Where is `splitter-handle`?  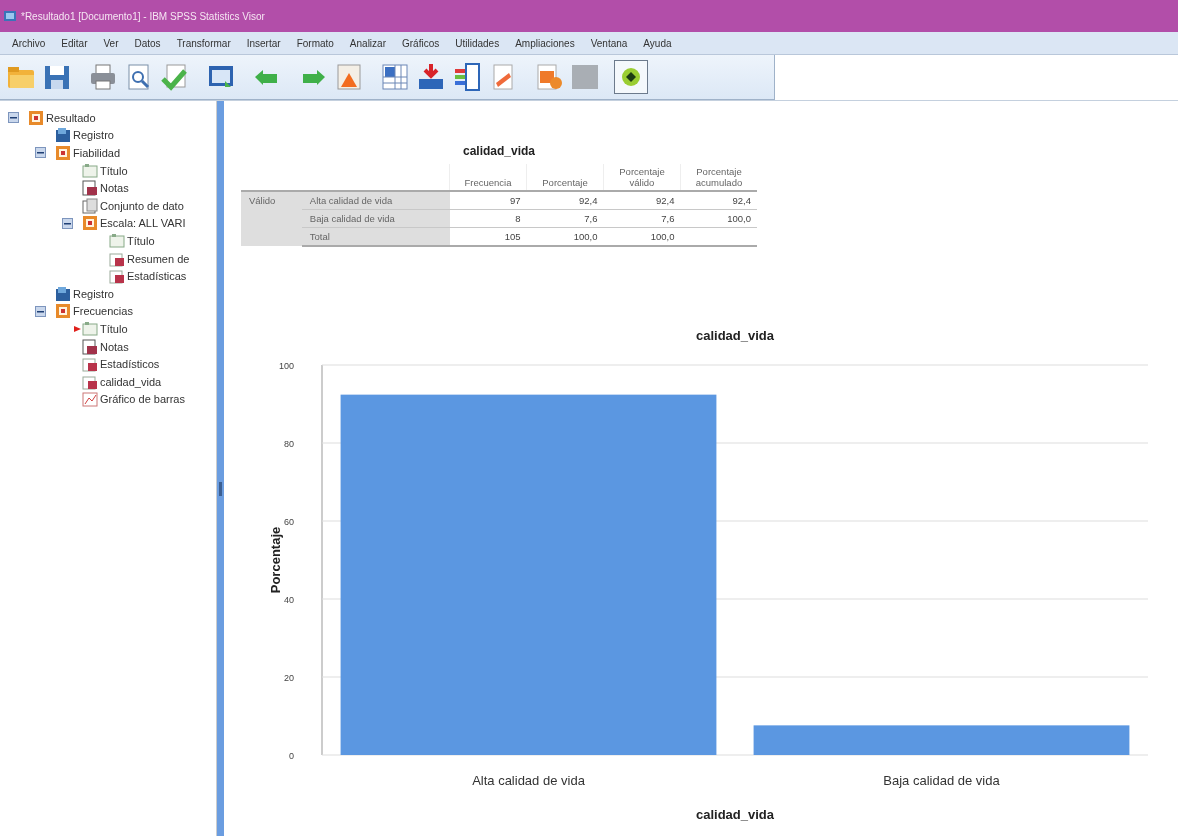 splitter-handle is located at coordinates (220, 488).